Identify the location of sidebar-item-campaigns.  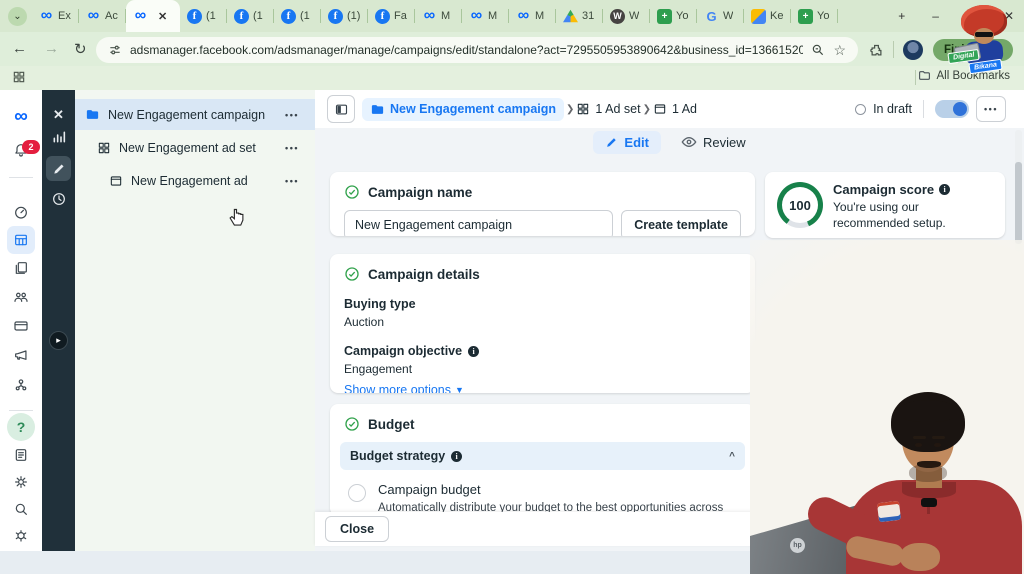
(21, 240).